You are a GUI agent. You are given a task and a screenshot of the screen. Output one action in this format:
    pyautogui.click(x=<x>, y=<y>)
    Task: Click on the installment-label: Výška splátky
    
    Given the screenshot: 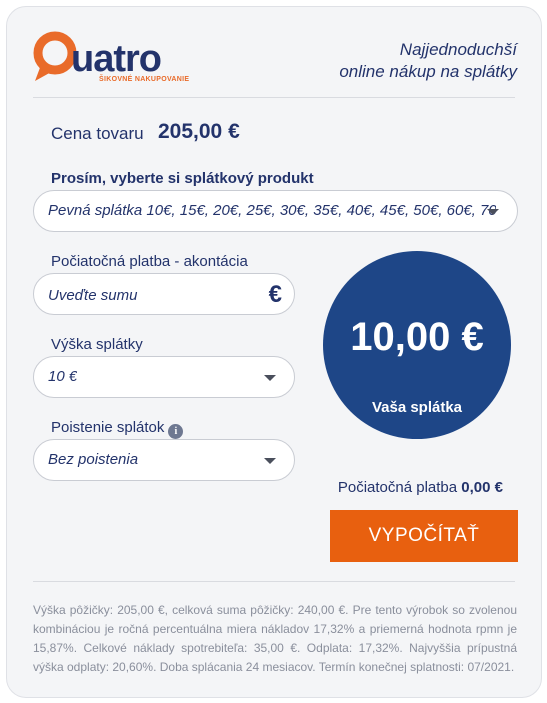 What is the action you would take?
    pyautogui.click(x=97, y=344)
    